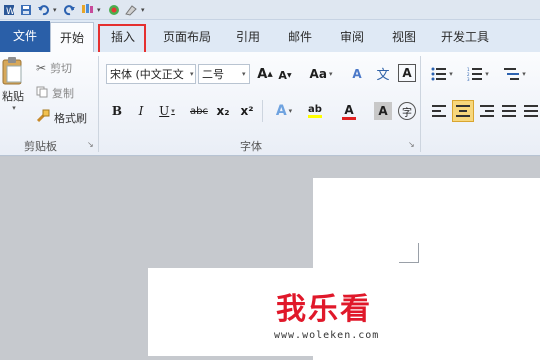 The height and width of the screenshot is (360, 540). I want to click on font-size-value: 二号, so click(213, 74).